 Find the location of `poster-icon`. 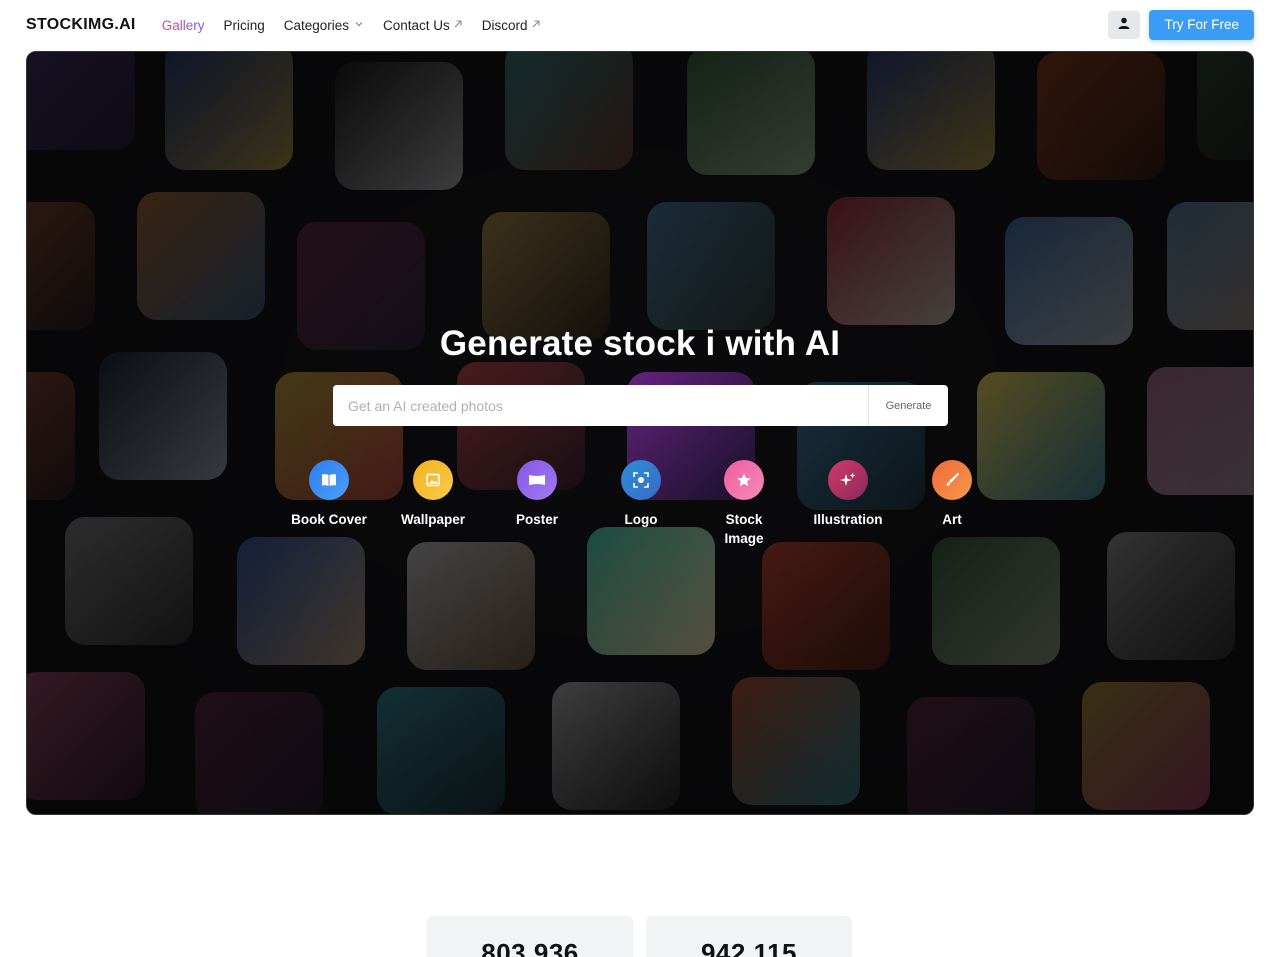

poster-icon is located at coordinates (537, 480).